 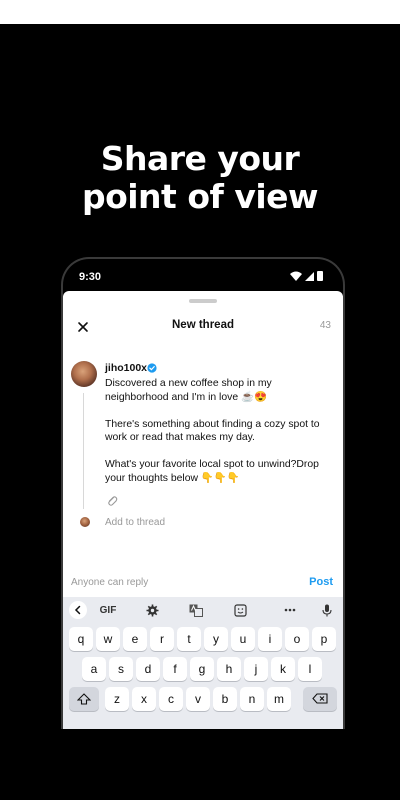 I want to click on key-j: j, so click(x=256, y=669).